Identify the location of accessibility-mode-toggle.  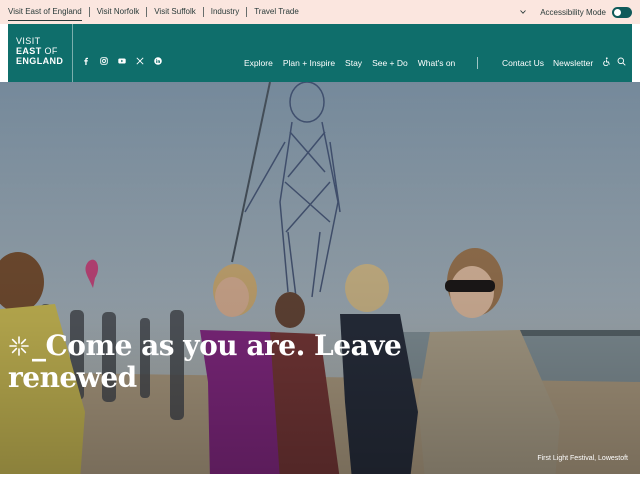
(622, 12).